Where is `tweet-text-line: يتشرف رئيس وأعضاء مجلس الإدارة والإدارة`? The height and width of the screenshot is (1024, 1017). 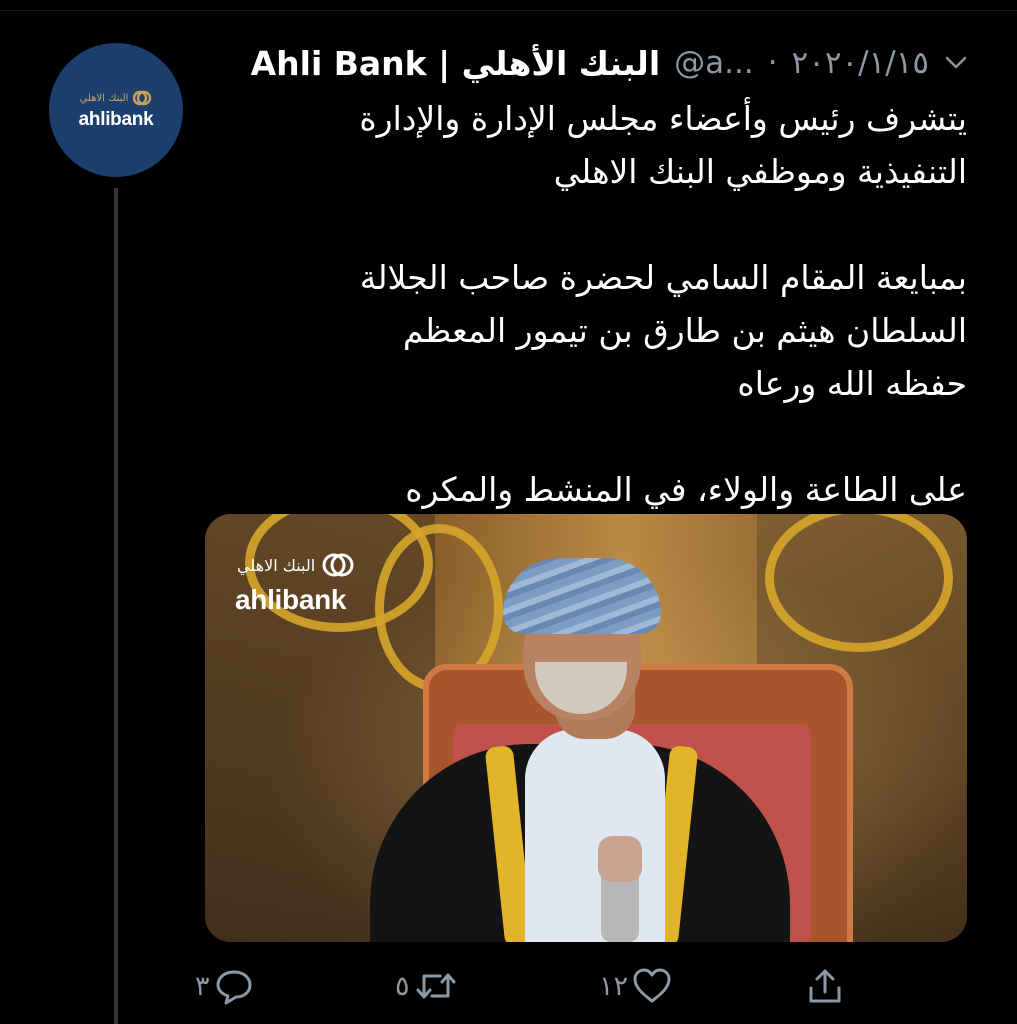
tweet-text-line: يتشرف رئيس وأعضاء مجلس الإدارة والإدارة is located at coordinates (663, 118).